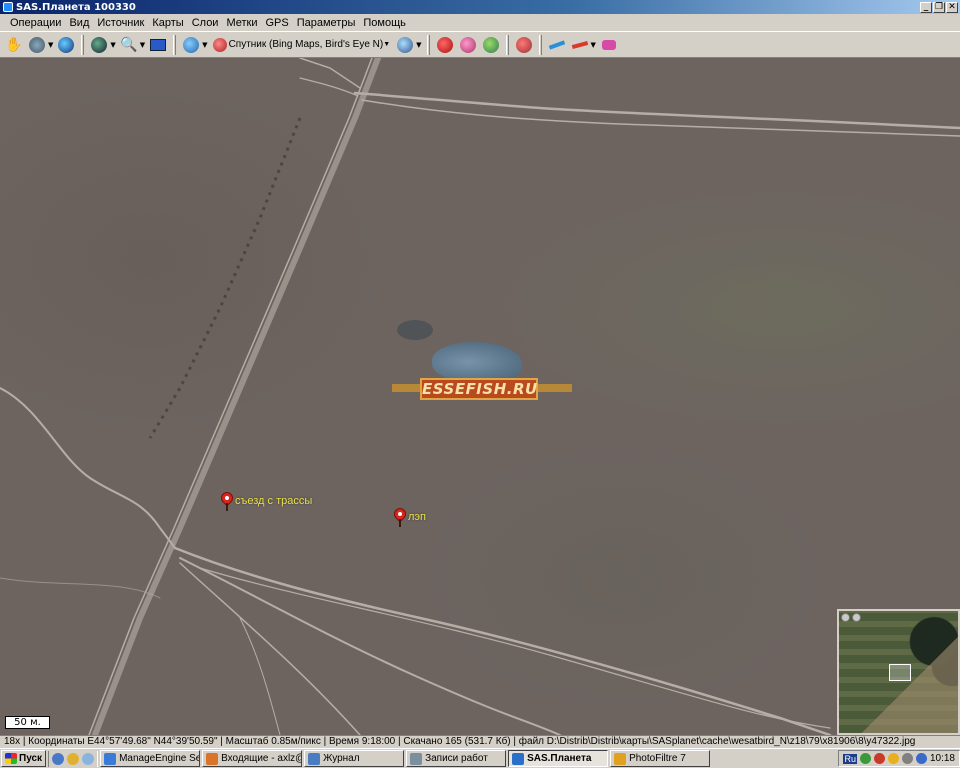 The image size is (960, 768). I want to click on globe-dark-icon, so click(99, 45).